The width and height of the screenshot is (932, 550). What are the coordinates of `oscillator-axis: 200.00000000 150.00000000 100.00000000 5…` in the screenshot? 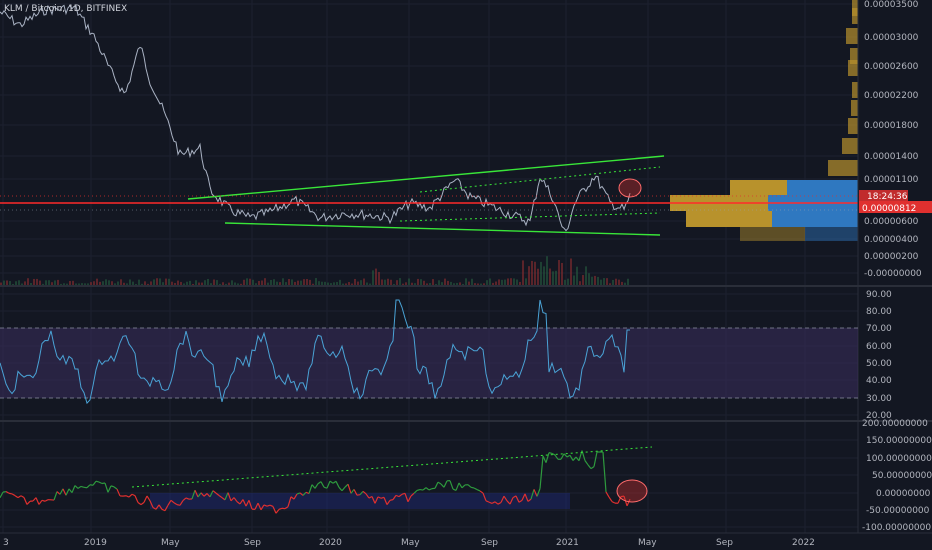 It's located at (897, 476).